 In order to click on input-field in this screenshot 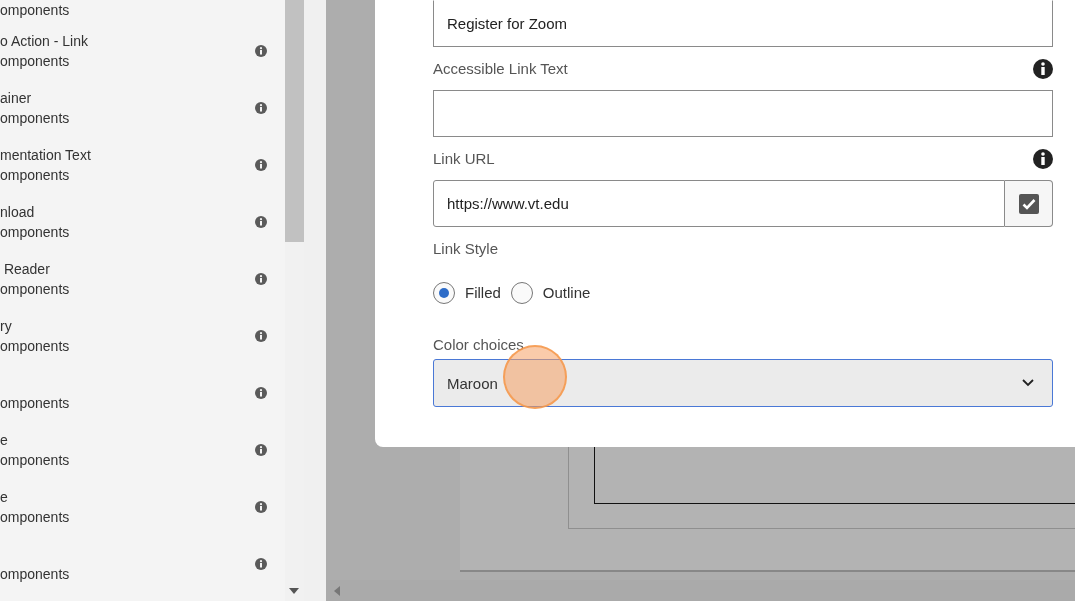, I will do `click(743, 113)`.